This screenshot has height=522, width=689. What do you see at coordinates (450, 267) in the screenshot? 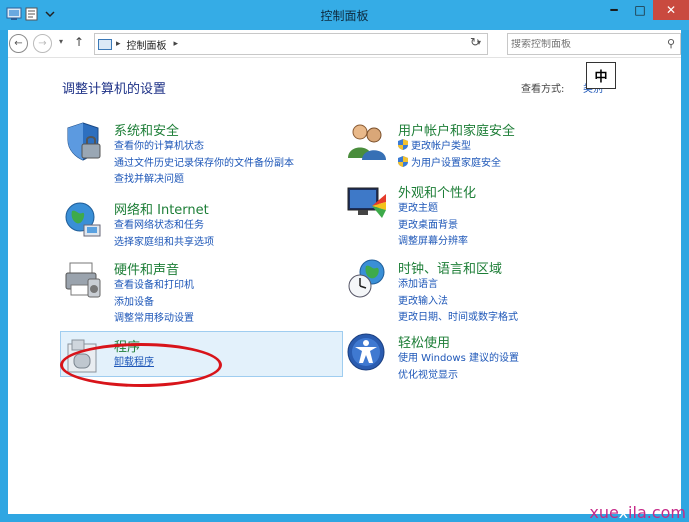
I see `category-title: 时钟、语言和区域` at bounding box center [450, 267].